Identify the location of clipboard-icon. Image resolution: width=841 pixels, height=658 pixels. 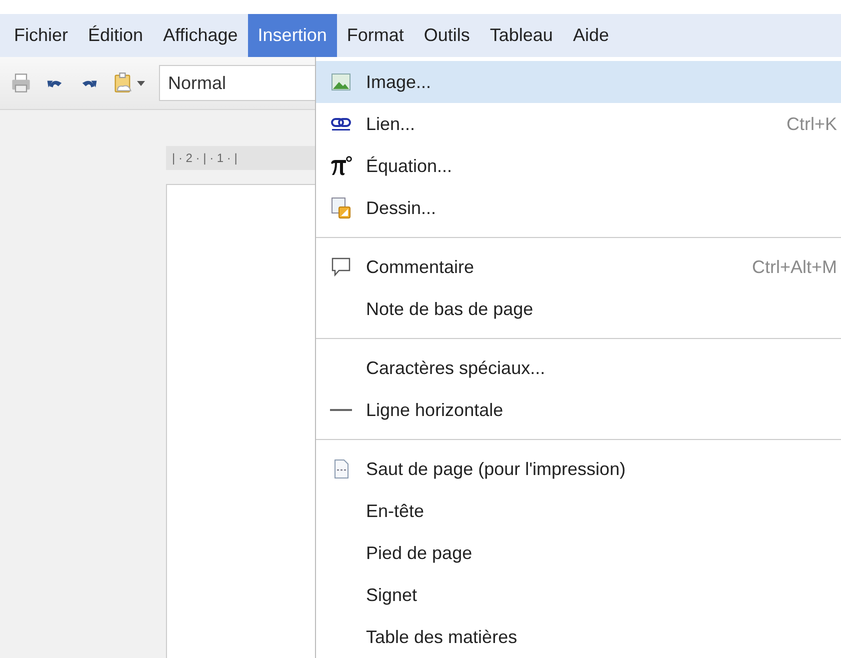
(123, 83).